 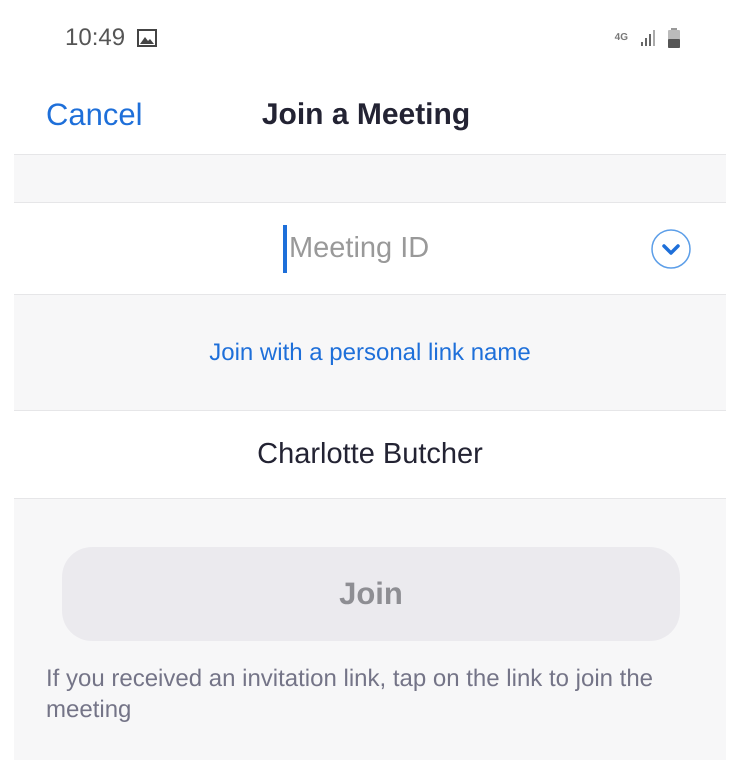 What do you see at coordinates (94, 115) in the screenshot?
I see `cancel-button: Cancel` at bounding box center [94, 115].